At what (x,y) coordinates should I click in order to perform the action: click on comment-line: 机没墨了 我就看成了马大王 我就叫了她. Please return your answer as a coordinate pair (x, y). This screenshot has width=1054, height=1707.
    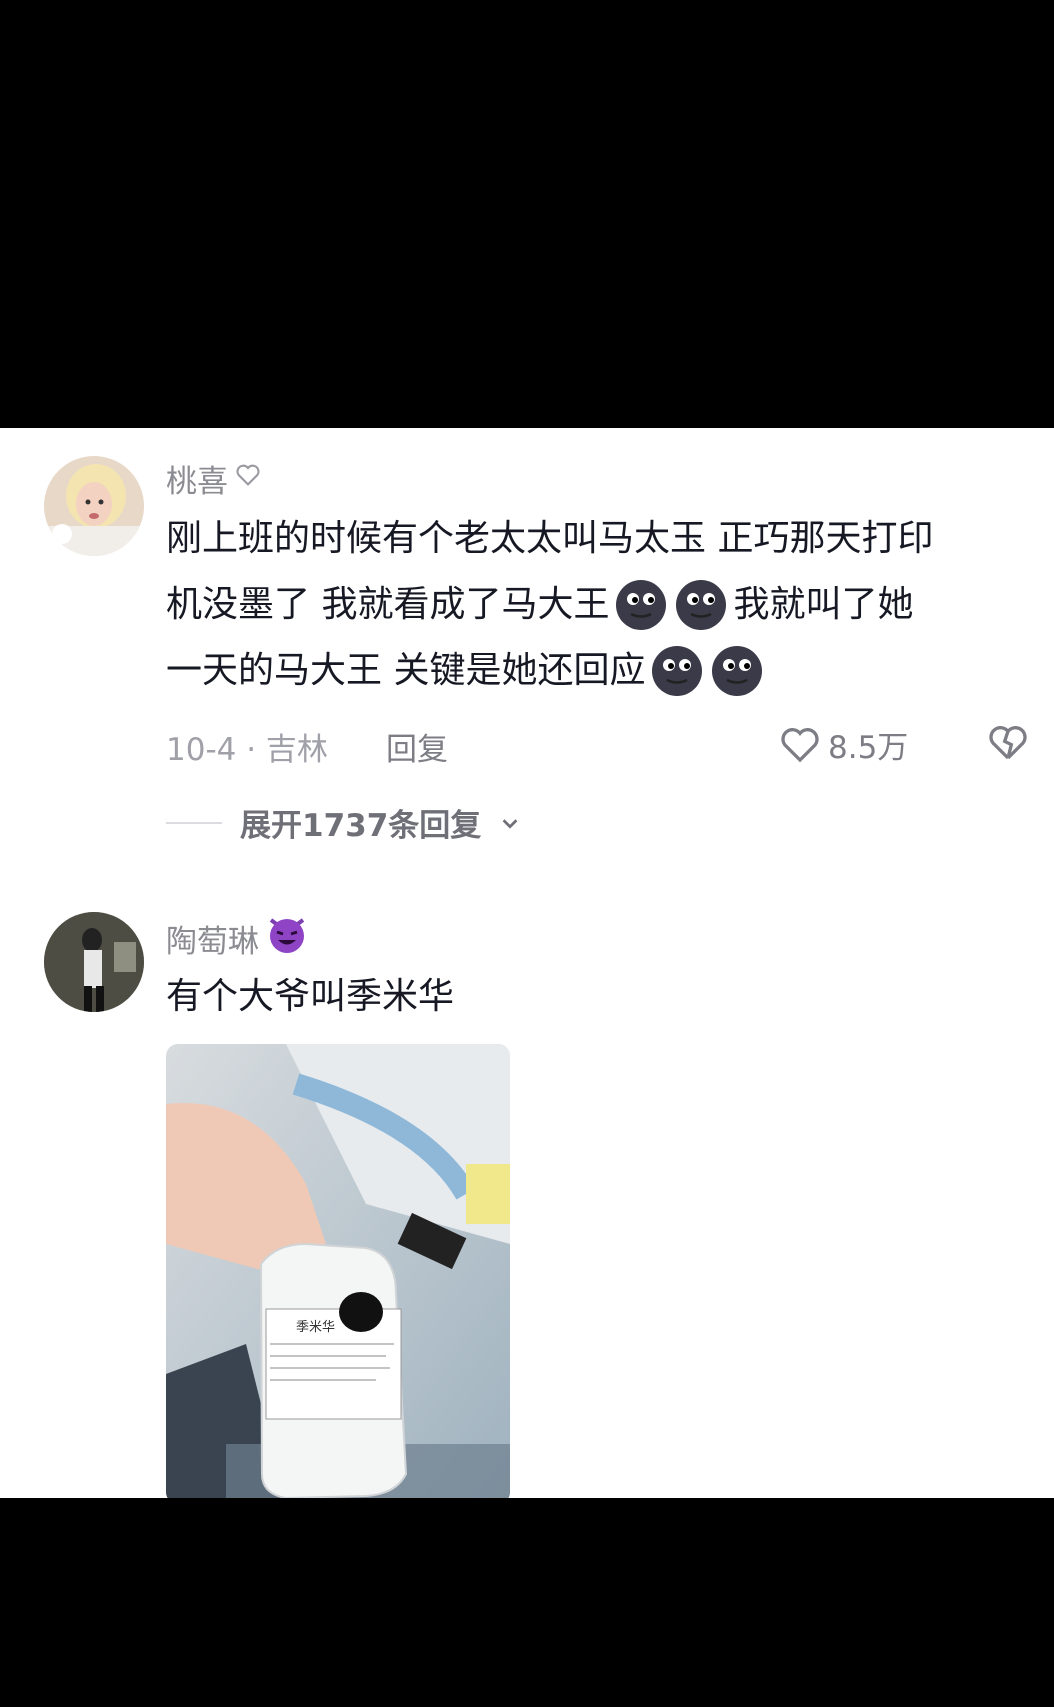
    Looking at the image, I should click on (601, 605).